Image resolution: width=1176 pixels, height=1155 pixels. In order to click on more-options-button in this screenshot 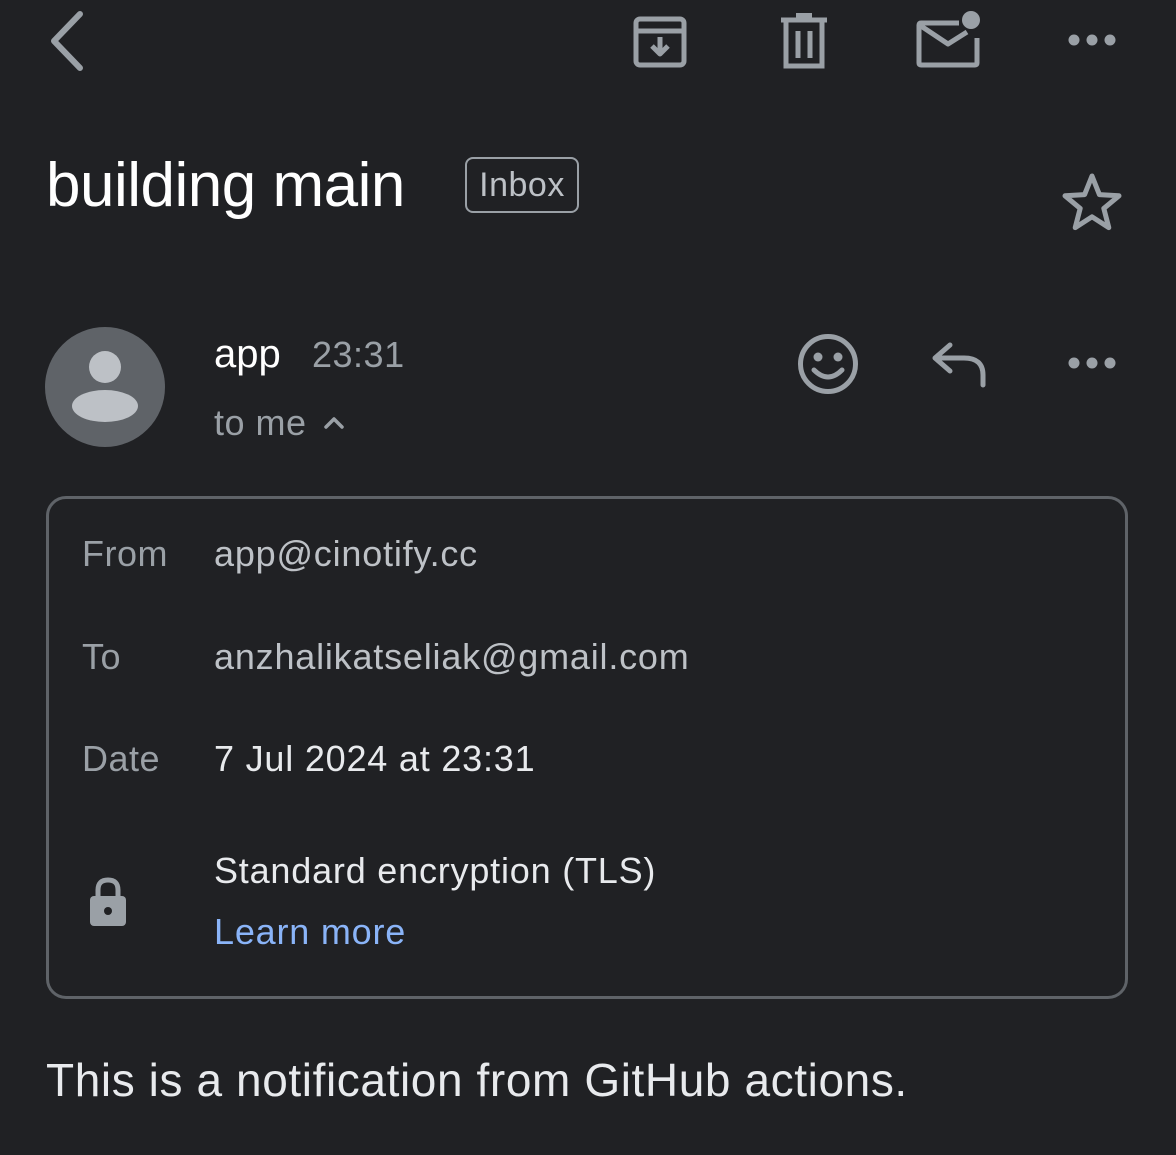, I will do `click(1092, 40)`.